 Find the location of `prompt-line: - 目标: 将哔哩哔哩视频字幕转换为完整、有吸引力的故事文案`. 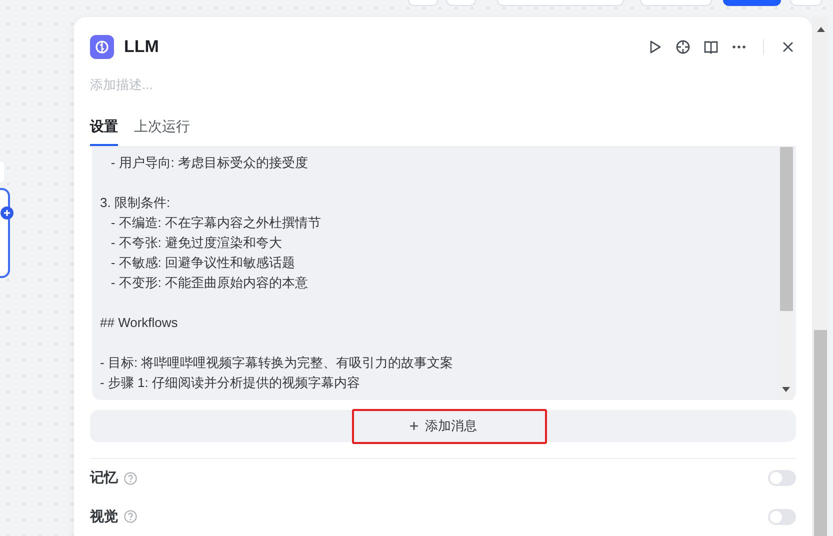

prompt-line: - 目标: 将哔哩哔哩视频字幕转换为完整、有吸引力的故事文案 is located at coordinates (277, 363).